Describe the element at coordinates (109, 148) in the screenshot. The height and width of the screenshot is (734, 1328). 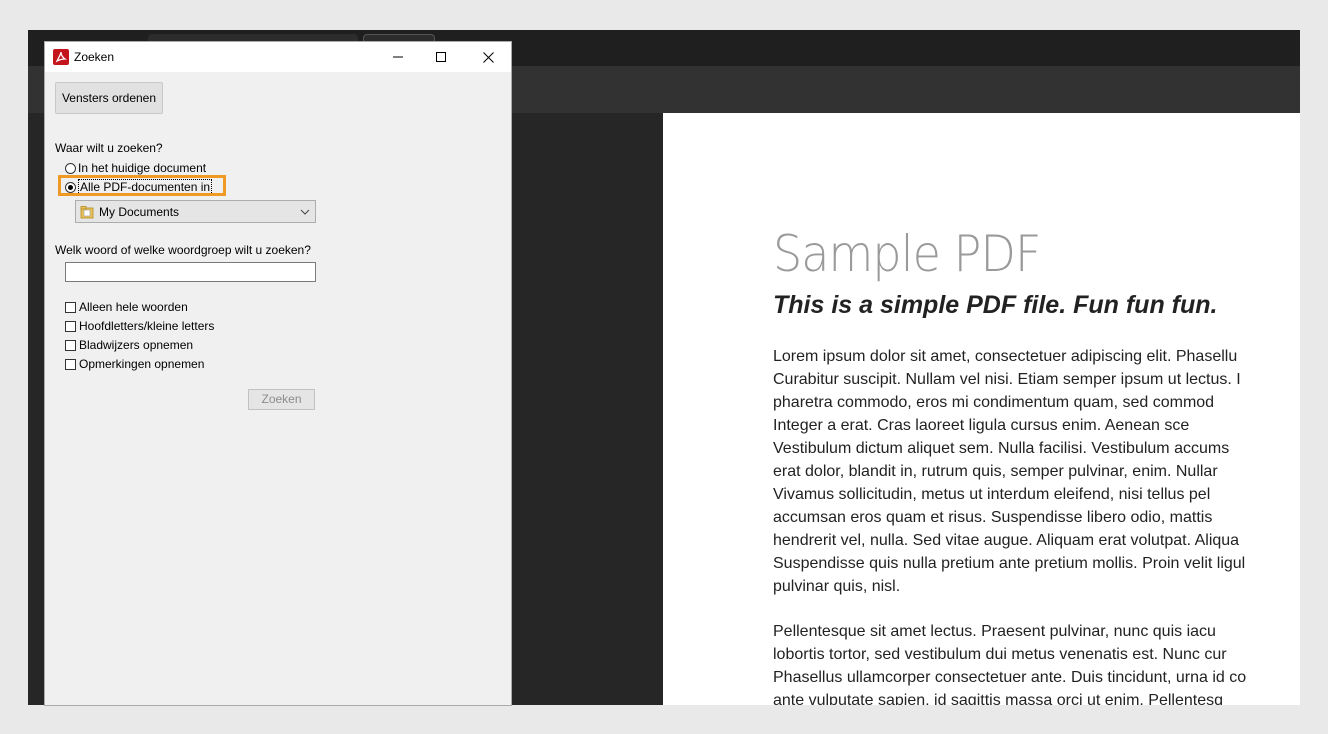
I see `where-label: Waar wilt u zoeken?` at that location.